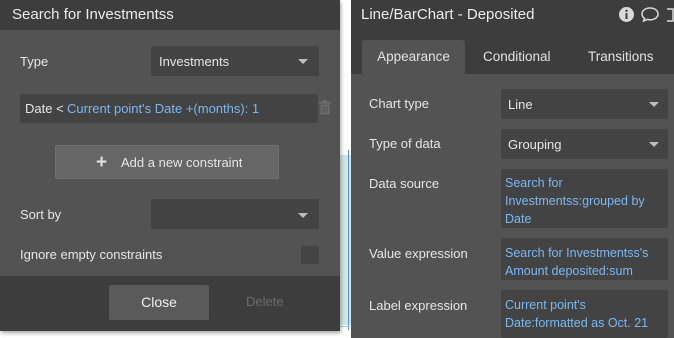 The image size is (674, 338). I want to click on add-constraint-label: Add a new constraint, so click(182, 162).